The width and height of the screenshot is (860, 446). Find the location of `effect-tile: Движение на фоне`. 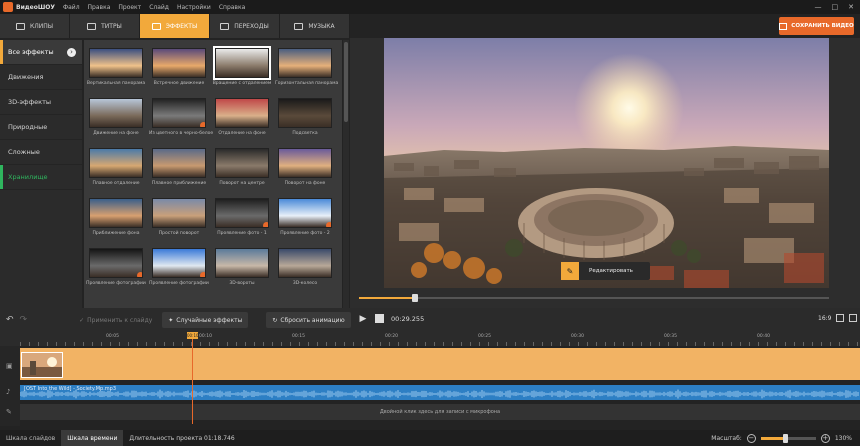

effect-tile: Движение на фоне is located at coordinates (116, 117).